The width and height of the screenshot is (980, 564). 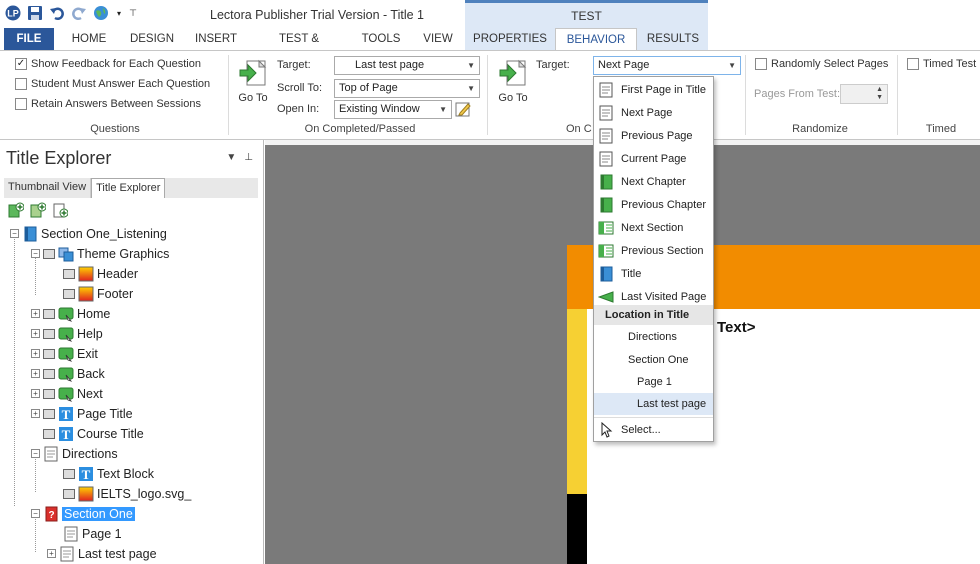 What do you see at coordinates (667, 65) in the screenshot?
I see `second-target-select: Next Page ▼` at bounding box center [667, 65].